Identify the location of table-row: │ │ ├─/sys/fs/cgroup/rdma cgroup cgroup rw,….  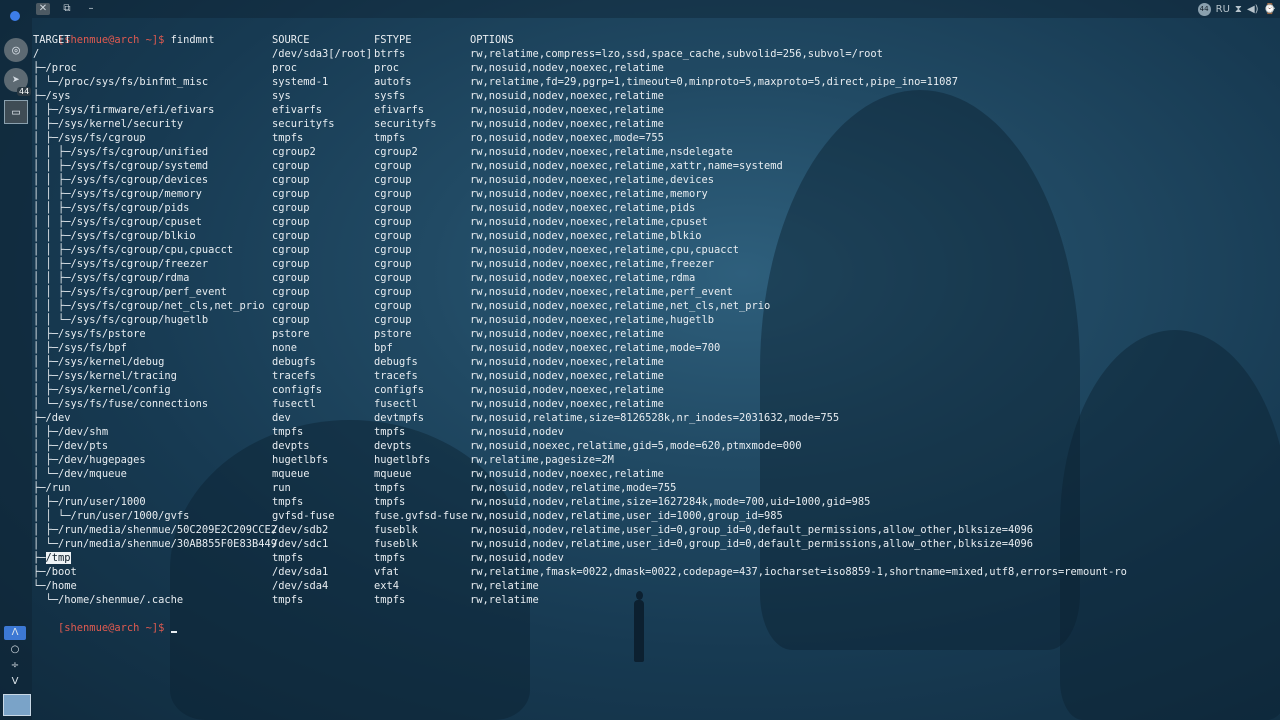
(653, 278).